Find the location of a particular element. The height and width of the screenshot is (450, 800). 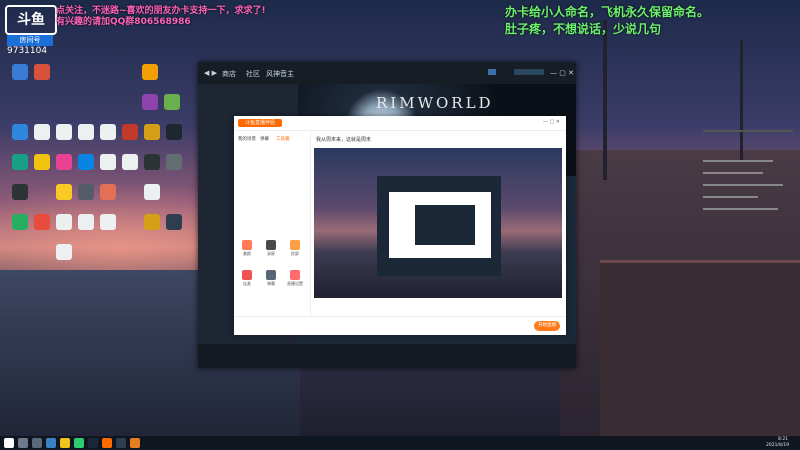

search-icon is located at coordinates (23, 443).